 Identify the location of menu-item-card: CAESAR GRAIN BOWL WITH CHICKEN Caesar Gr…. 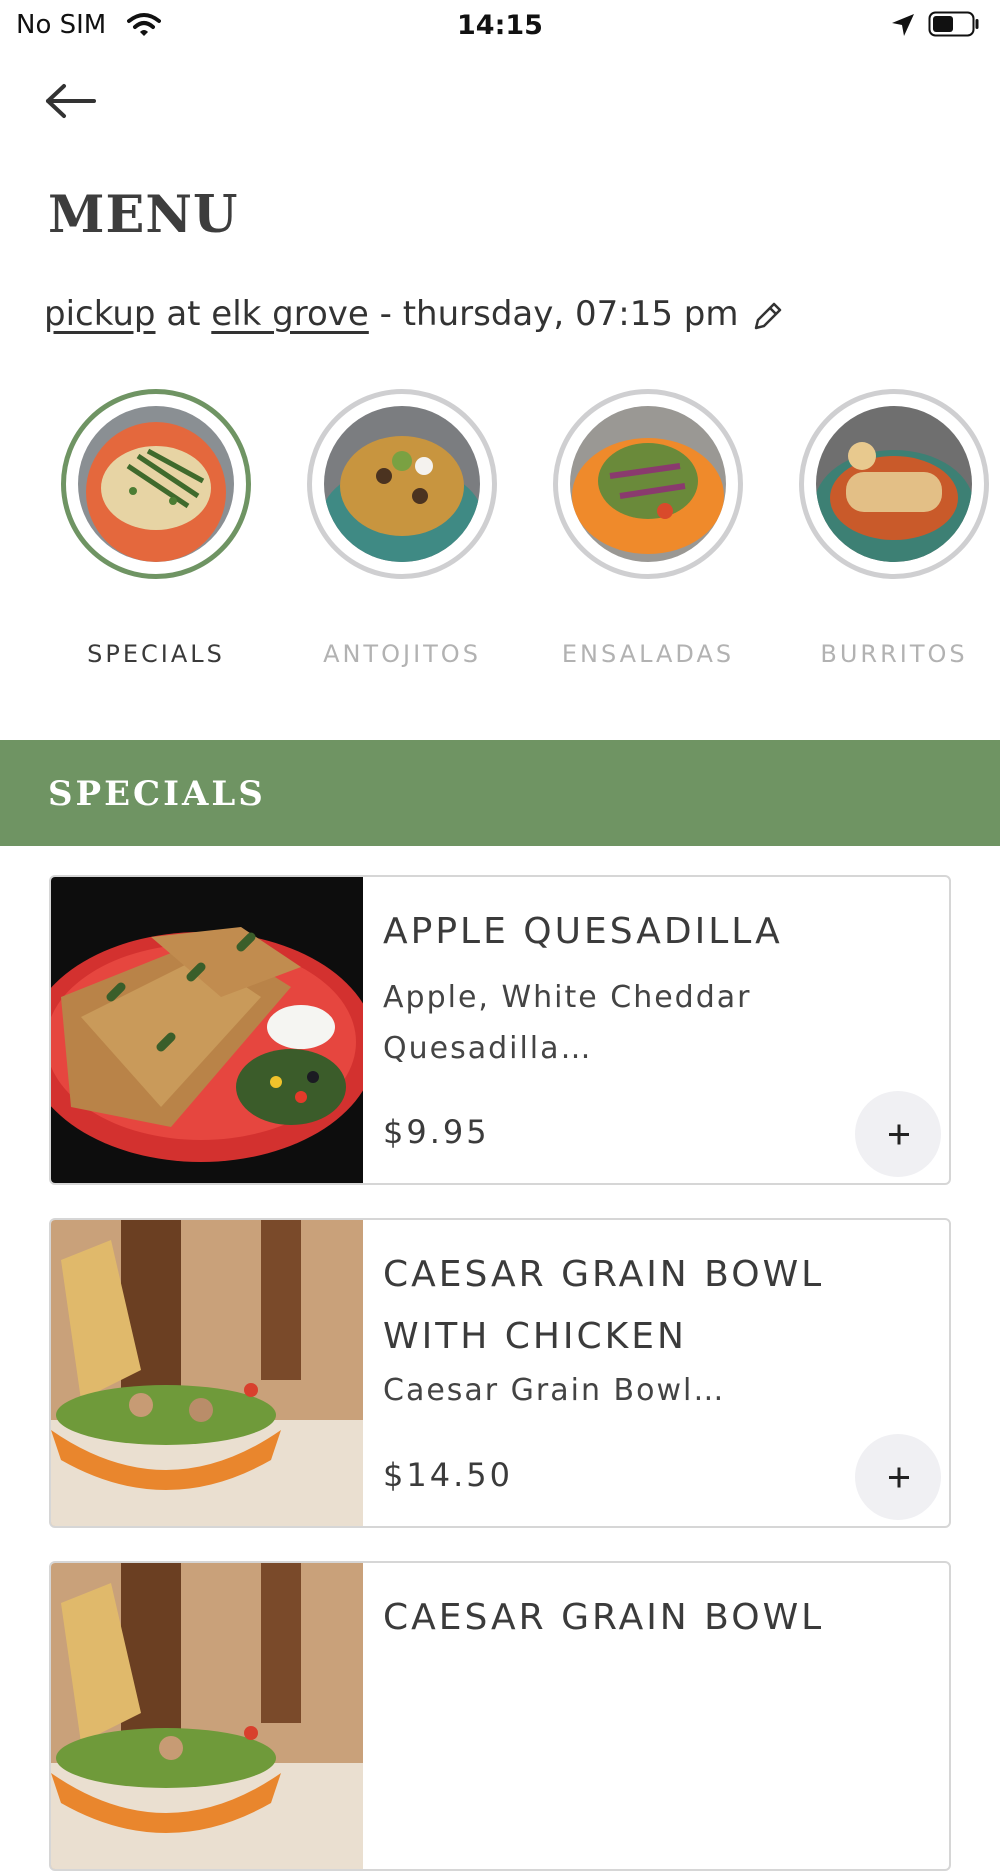
(500, 1373).